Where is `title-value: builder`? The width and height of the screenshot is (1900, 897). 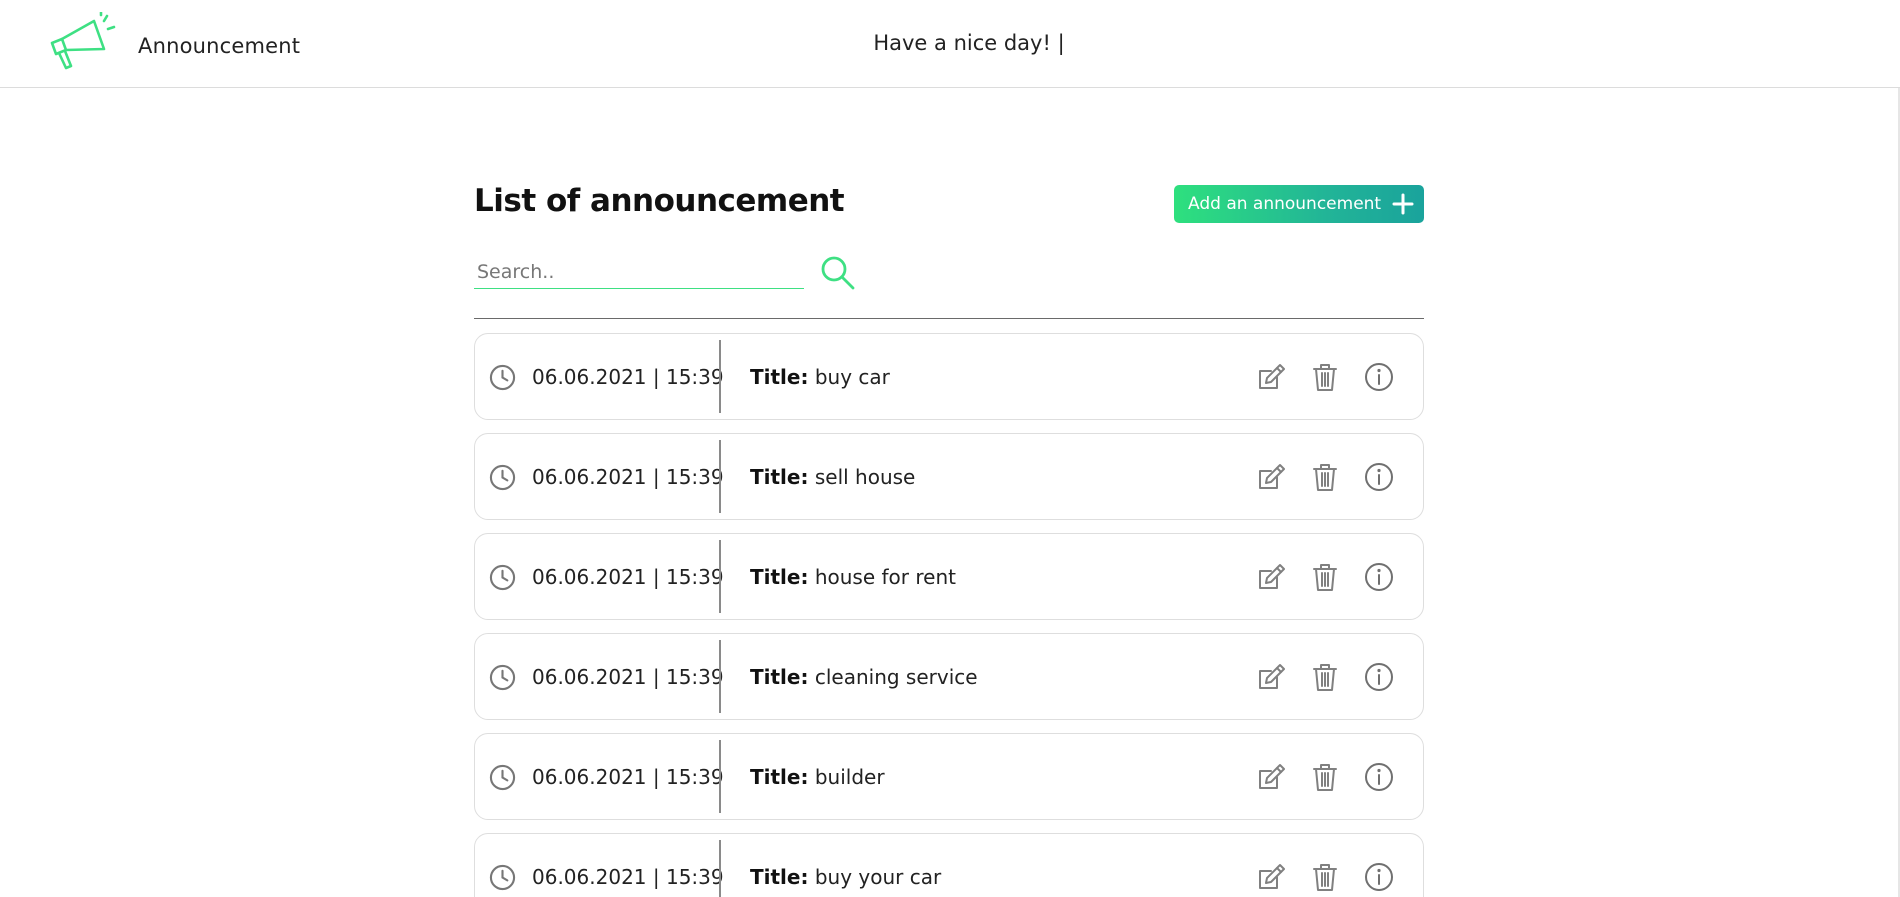 title-value: builder is located at coordinates (849, 777).